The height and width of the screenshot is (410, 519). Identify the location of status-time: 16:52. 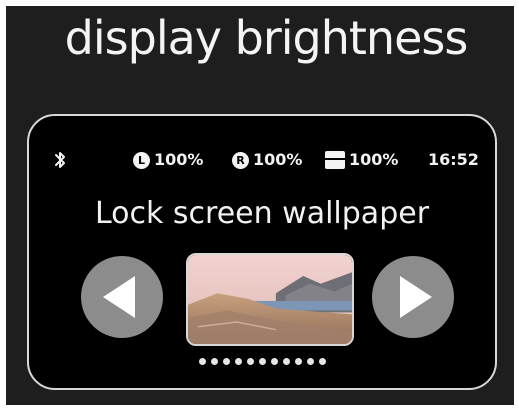
(453, 160).